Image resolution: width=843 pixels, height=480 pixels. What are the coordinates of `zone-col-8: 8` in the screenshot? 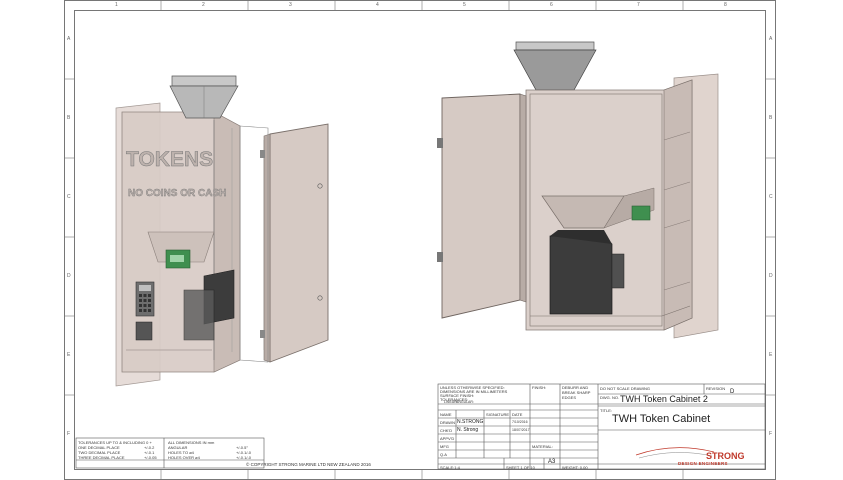 It's located at (725, 5).